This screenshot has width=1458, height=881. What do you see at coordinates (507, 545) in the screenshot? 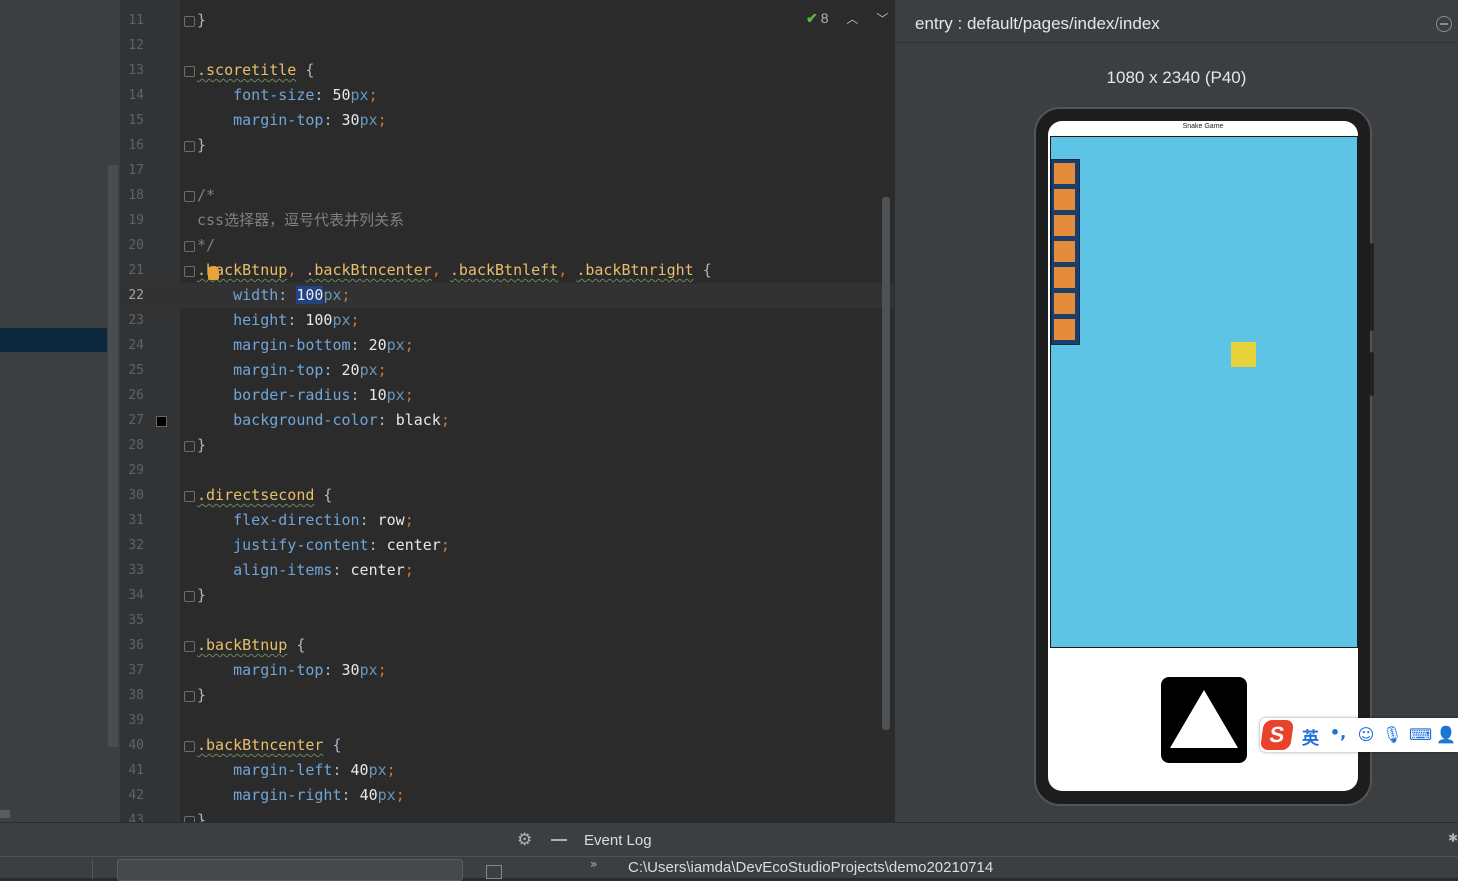
I see `code-line: 32 justify-content: center;` at bounding box center [507, 545].